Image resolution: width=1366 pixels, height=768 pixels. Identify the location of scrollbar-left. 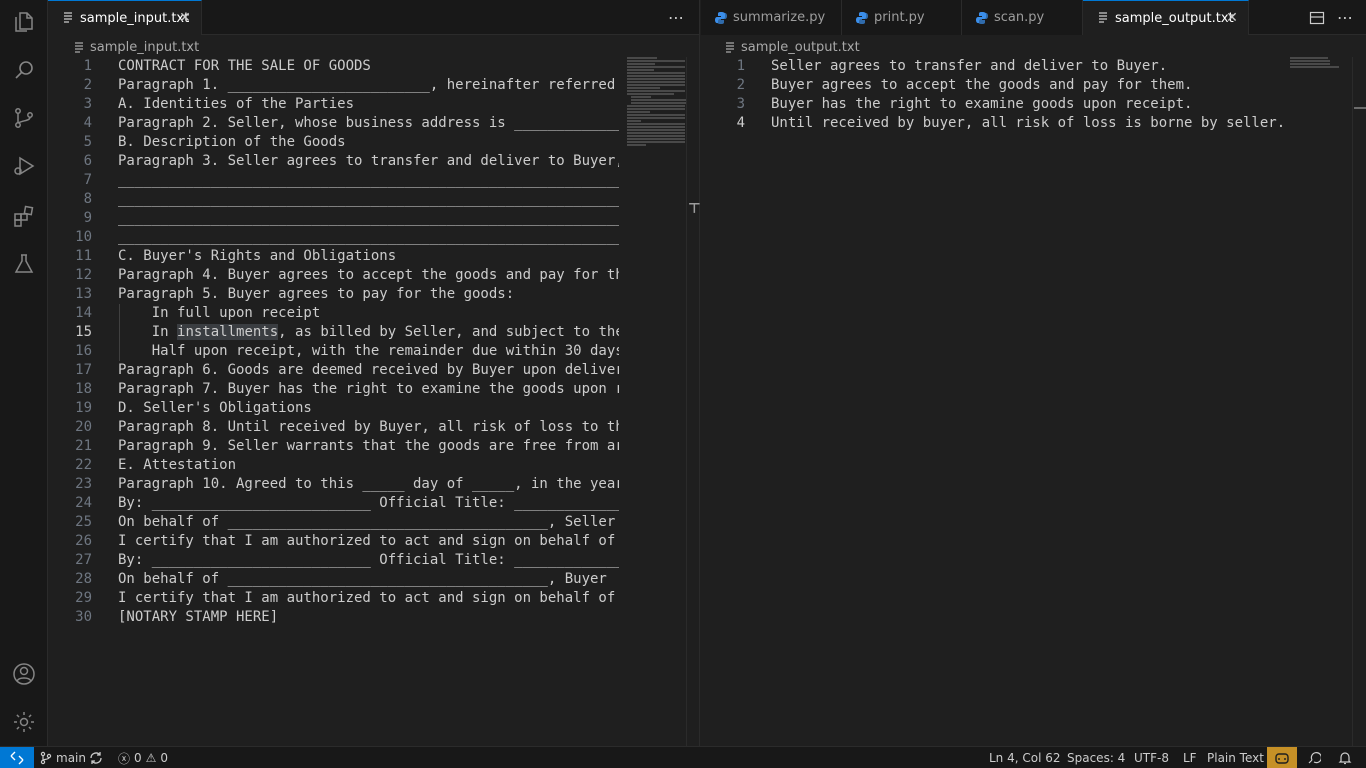
(693, 401).